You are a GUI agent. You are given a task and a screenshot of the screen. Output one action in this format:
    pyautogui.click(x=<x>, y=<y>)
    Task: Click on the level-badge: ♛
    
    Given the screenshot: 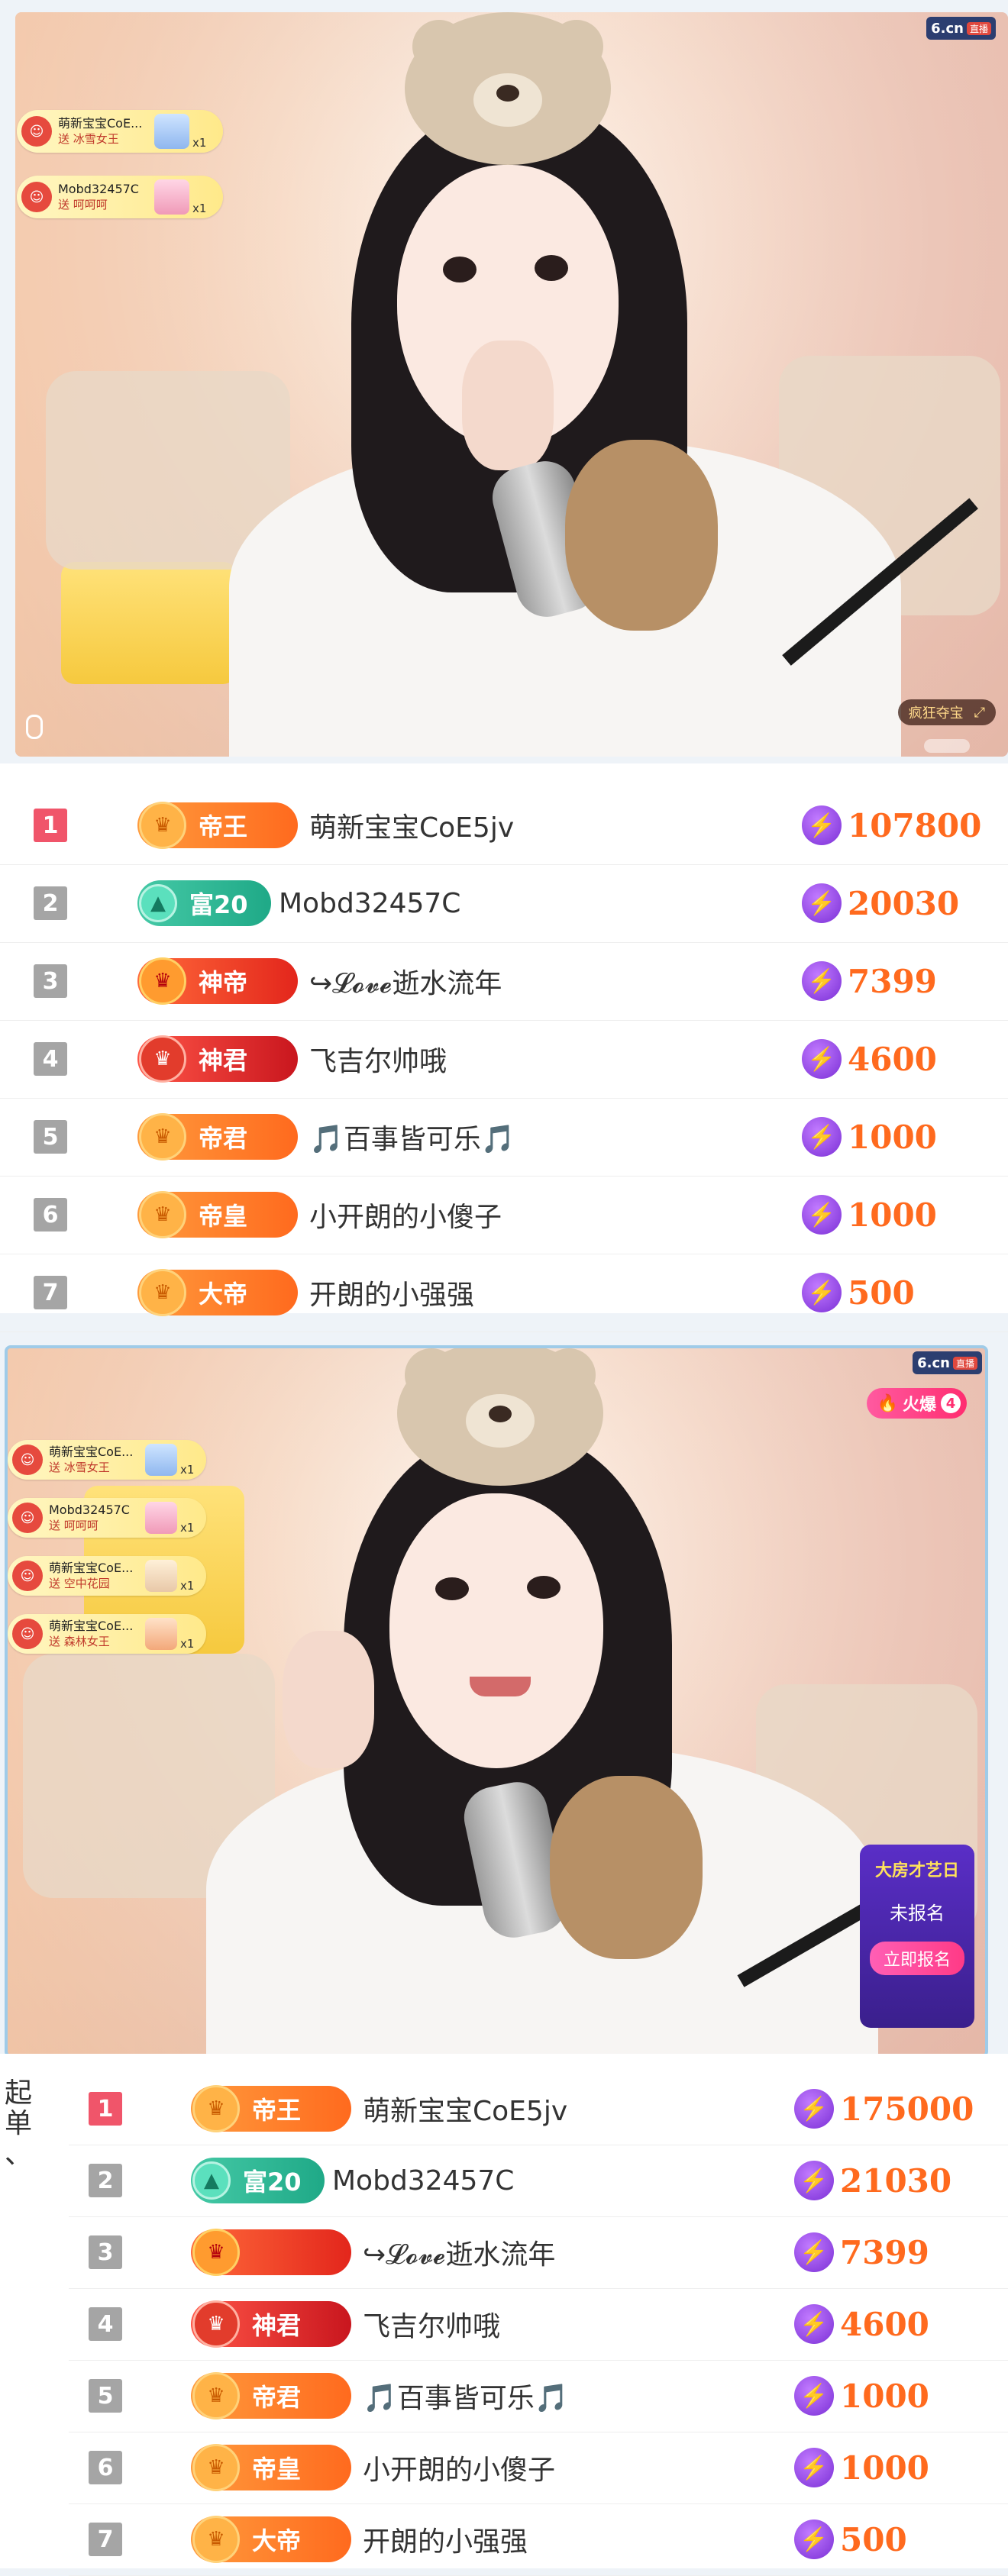 What is the action you would take?
    pyautogui.click(x=271, y=2252)
    